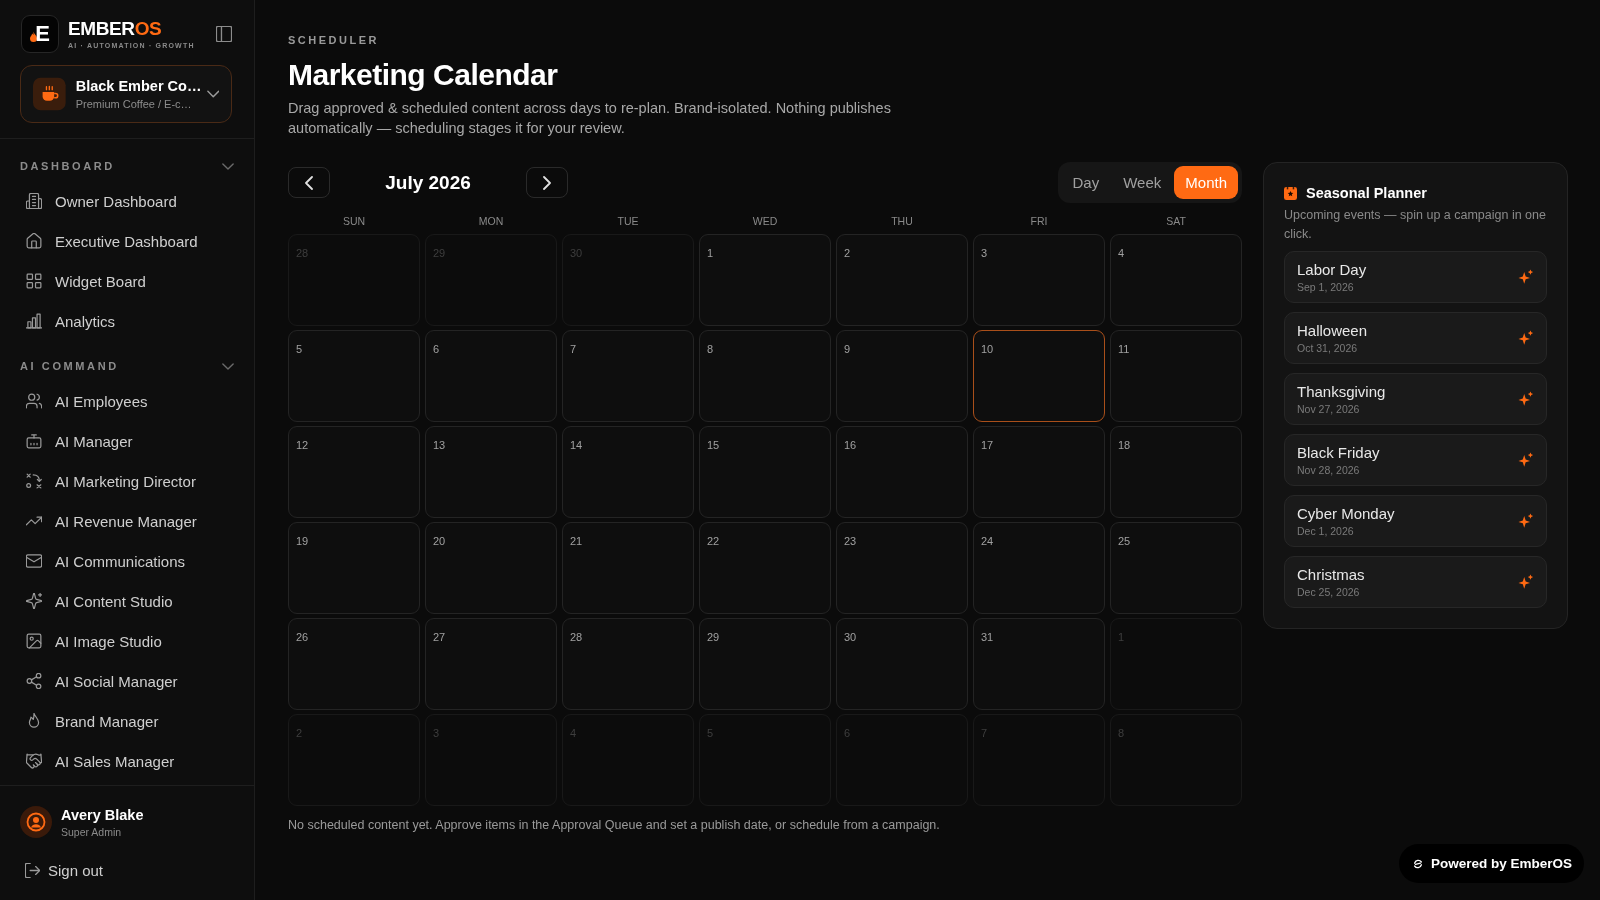  I want to click on sparkles-icon, so click(34, 601).